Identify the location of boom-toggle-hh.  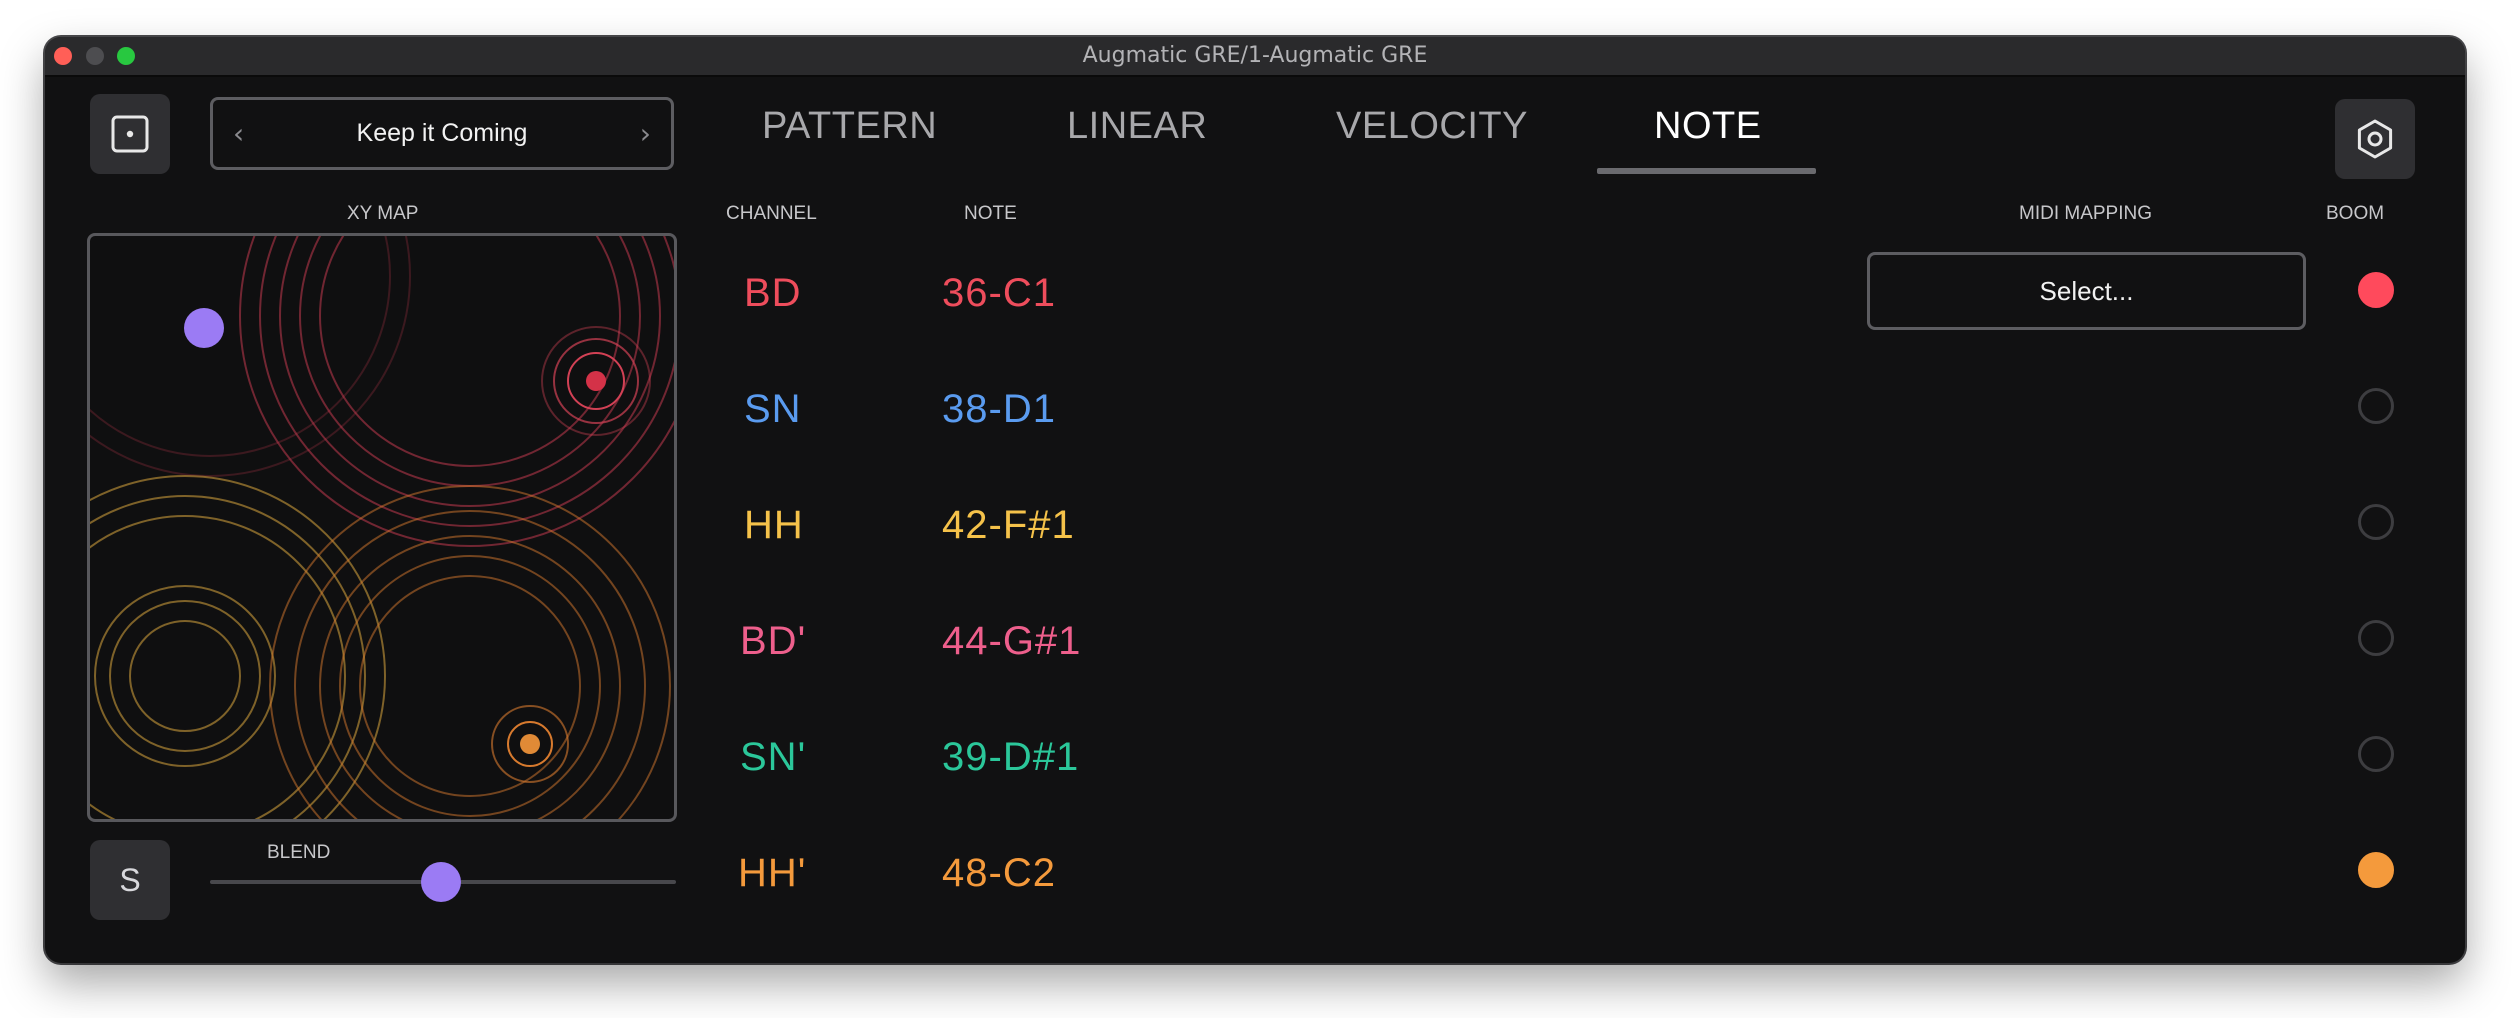
(2376, 522).